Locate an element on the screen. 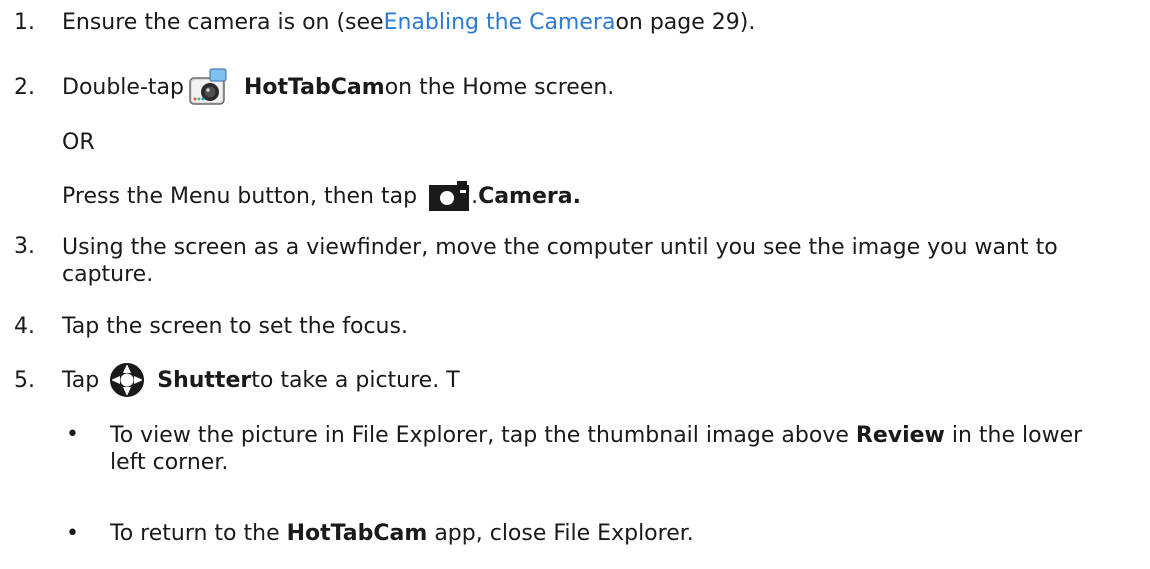 This screenshot has width=1150, height=569. hottabcam-icon is located at coordinates (208, 86).